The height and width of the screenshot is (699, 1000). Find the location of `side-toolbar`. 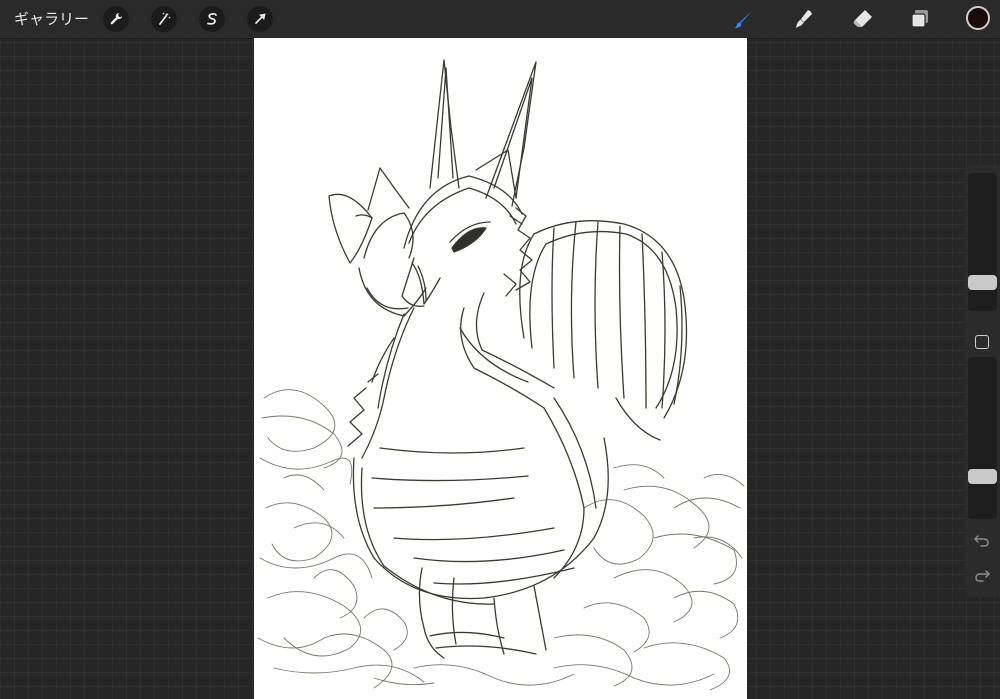

side-toolbar is located at coordinates (982, 381).